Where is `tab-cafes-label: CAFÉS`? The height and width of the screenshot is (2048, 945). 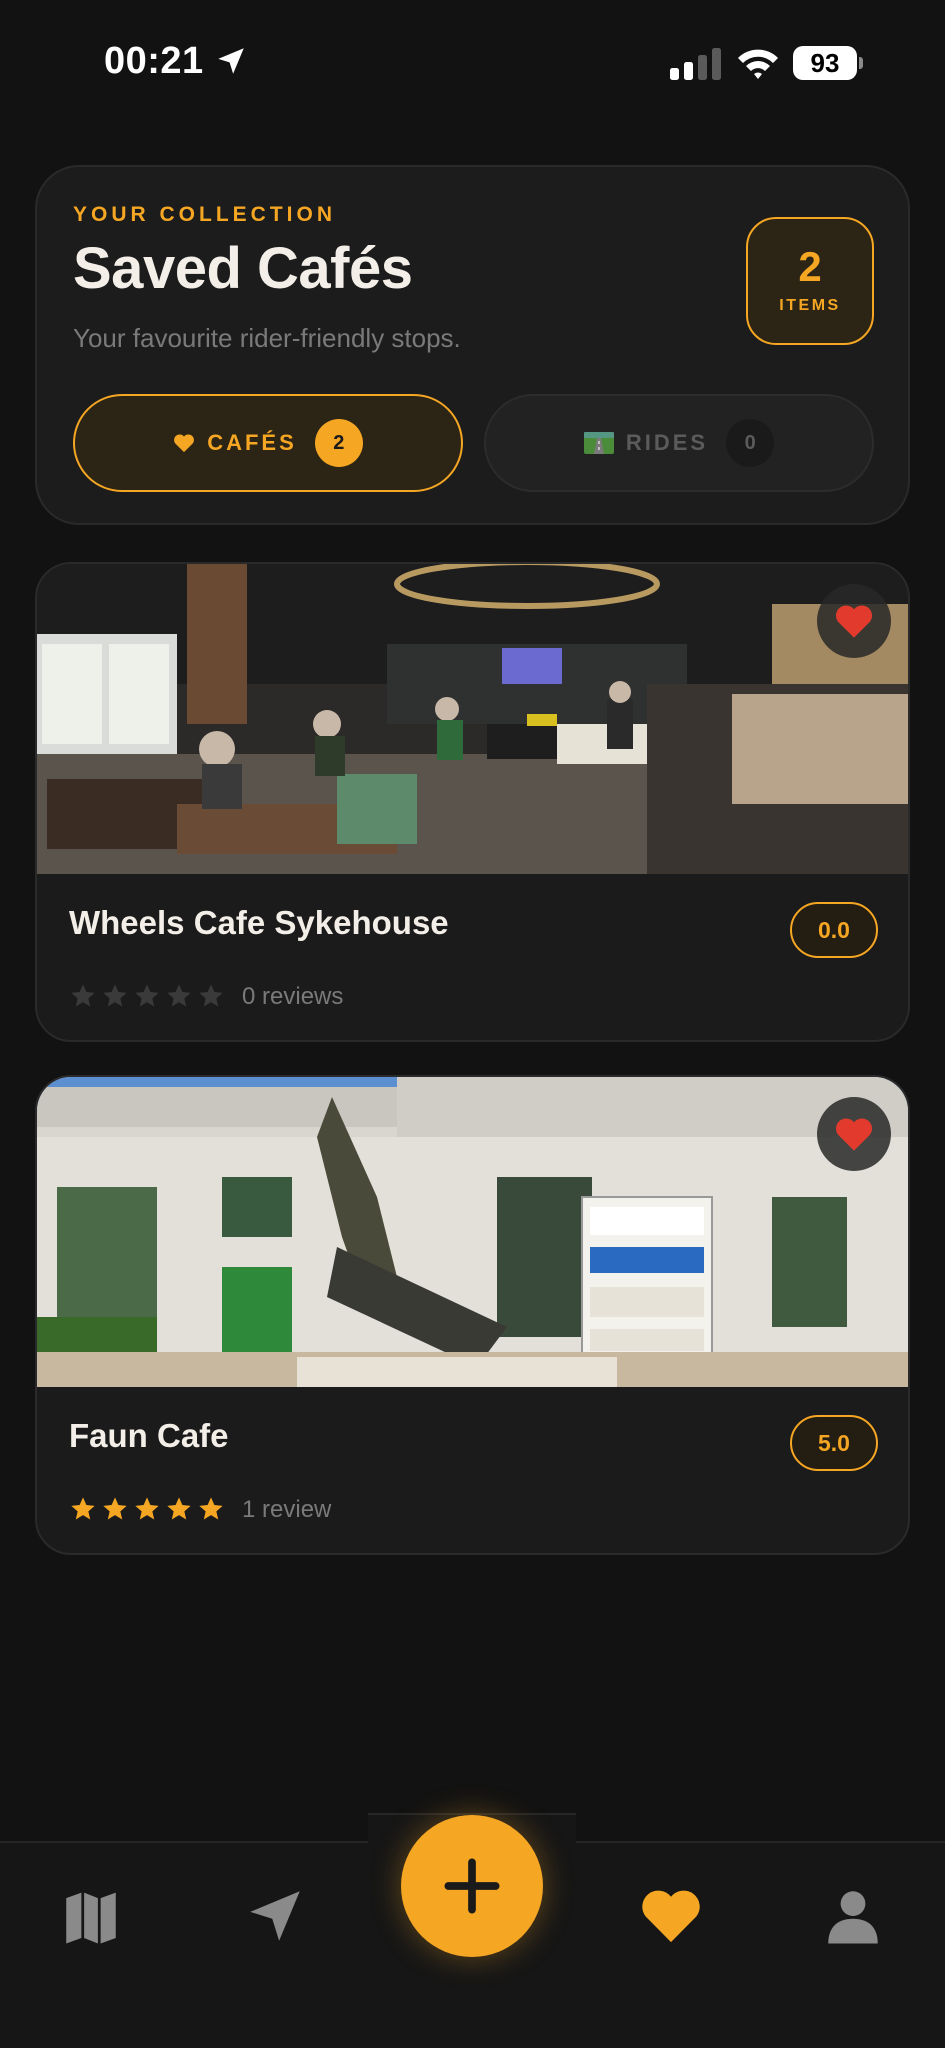
tab-cafes-label: CAFÉS is located at coordinates (252, 442).